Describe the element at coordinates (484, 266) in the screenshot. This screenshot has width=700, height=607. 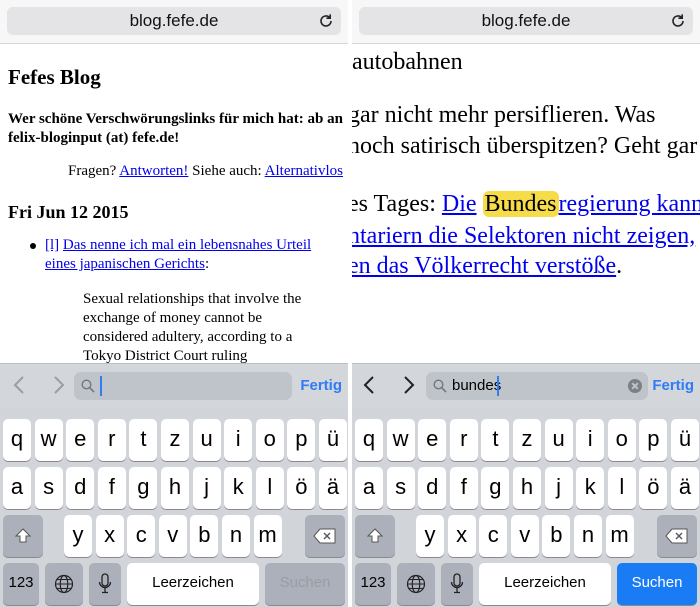
I see `result-link-d: en das Völkerrecht verstöße` at that location.